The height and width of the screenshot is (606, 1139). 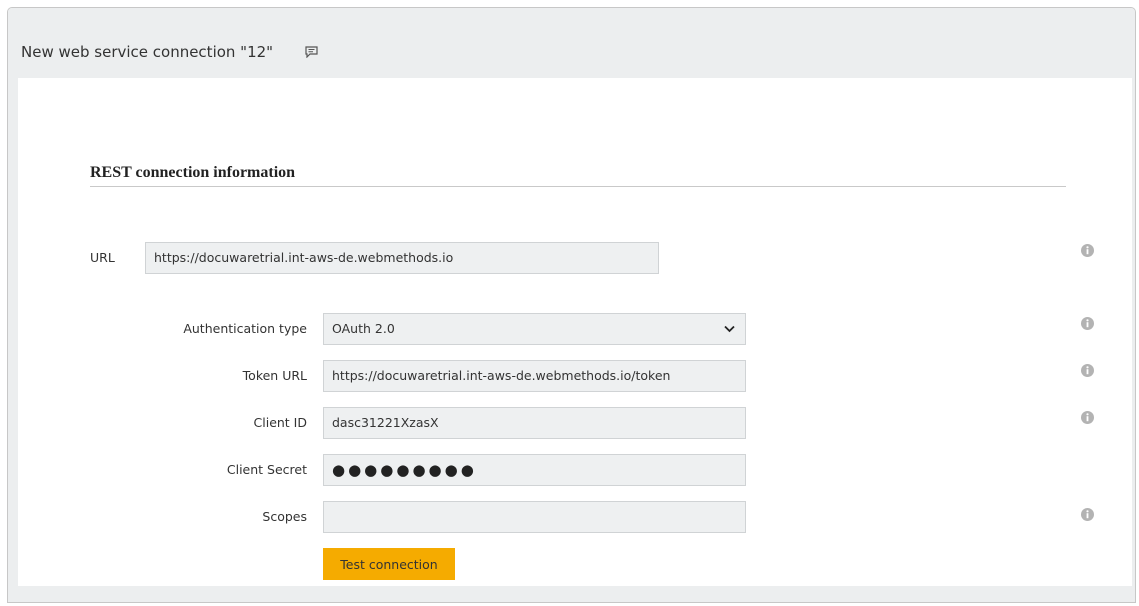 What do you see at coordinates (193, 172) in the screenshot?
I see `section-title: REST connection information` at bounding box center [193, 172].